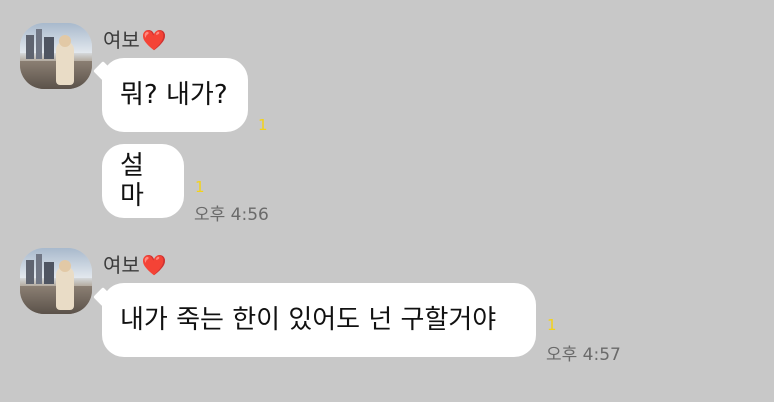 The width and height of the screenshot is (774, 402). I want to click on message-bubble: 뭐? 내가?, so click(175, 95).